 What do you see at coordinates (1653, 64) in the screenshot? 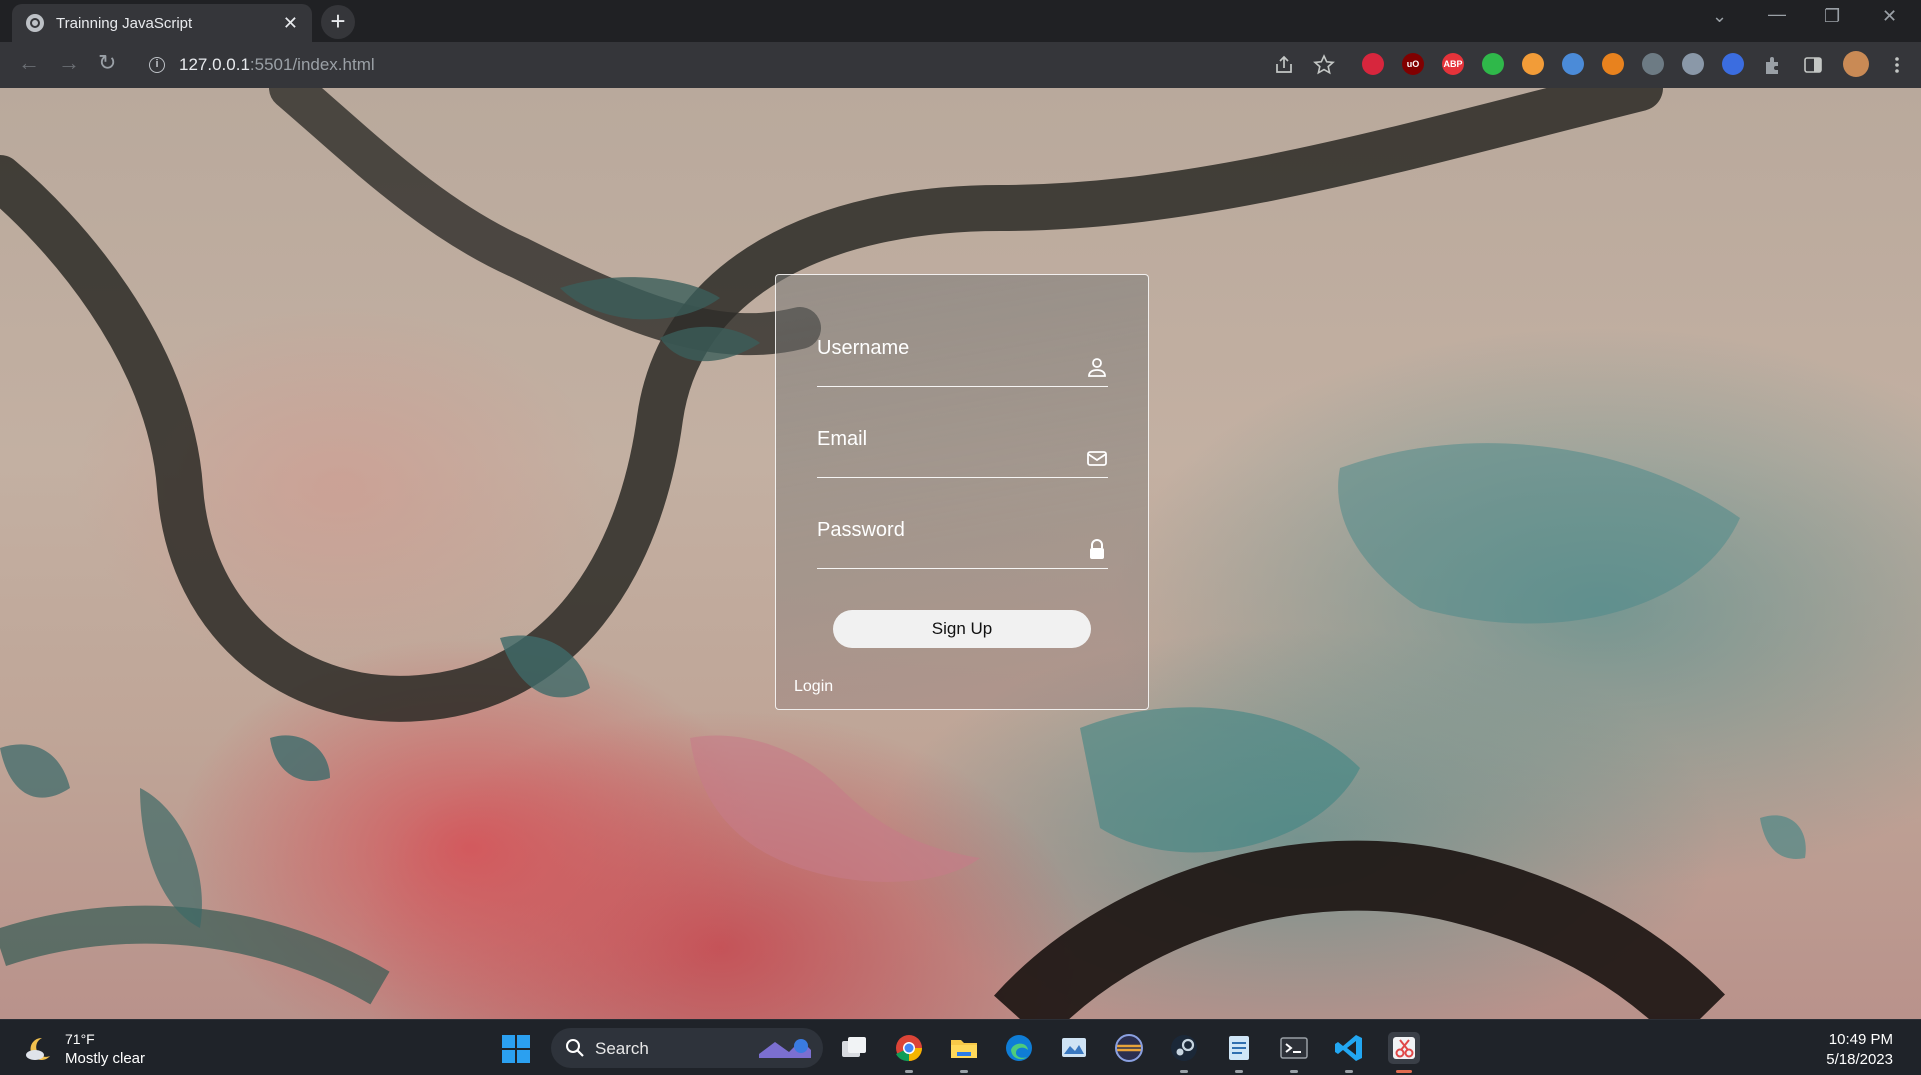
I see `ext-x-icon` at bounding box center [1653, 64].